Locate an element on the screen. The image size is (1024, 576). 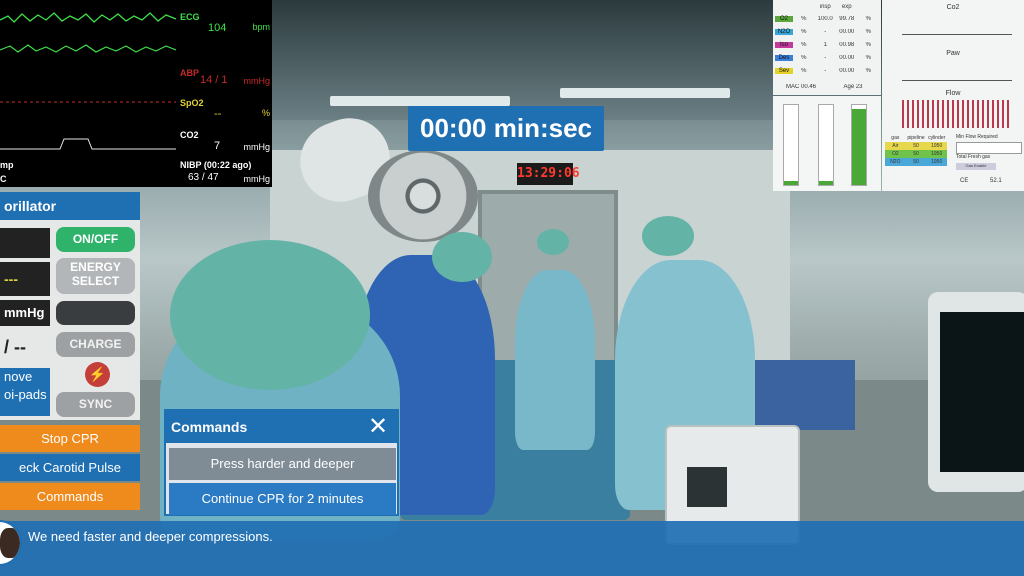
charge-button: CHARGE is located at coordinates (95, 344).